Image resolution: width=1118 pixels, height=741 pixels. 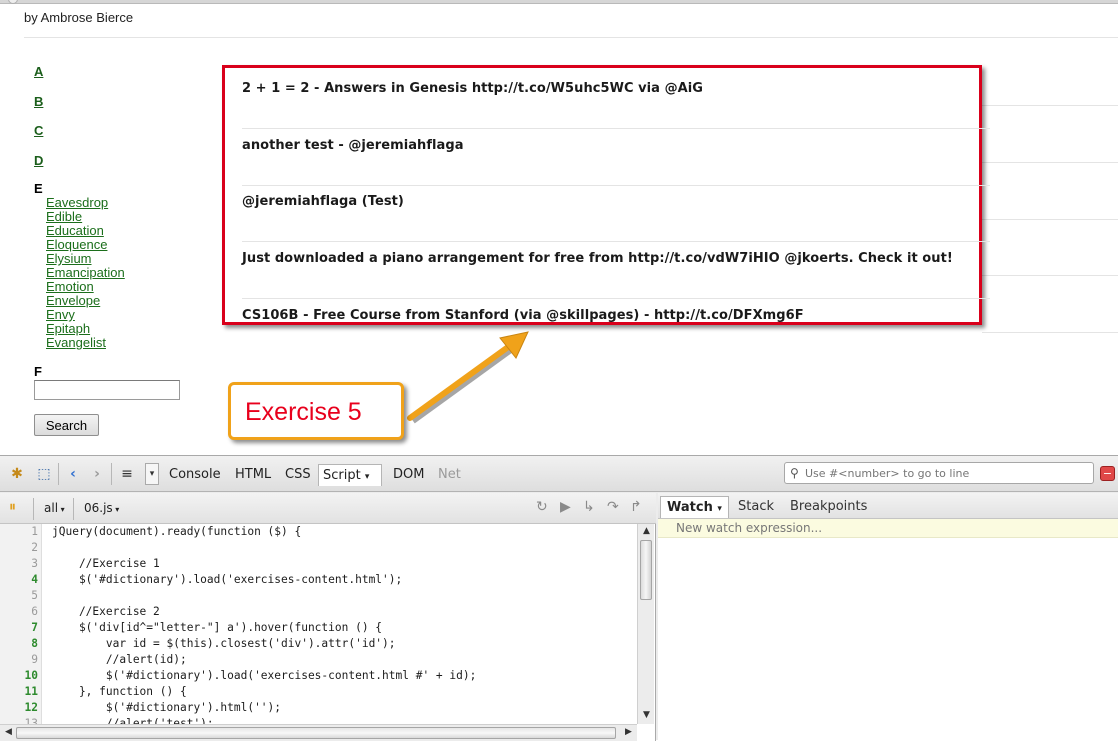 I want to click on horizontal-scrollbar: ◀ ▶, so click(x=318, y=732).